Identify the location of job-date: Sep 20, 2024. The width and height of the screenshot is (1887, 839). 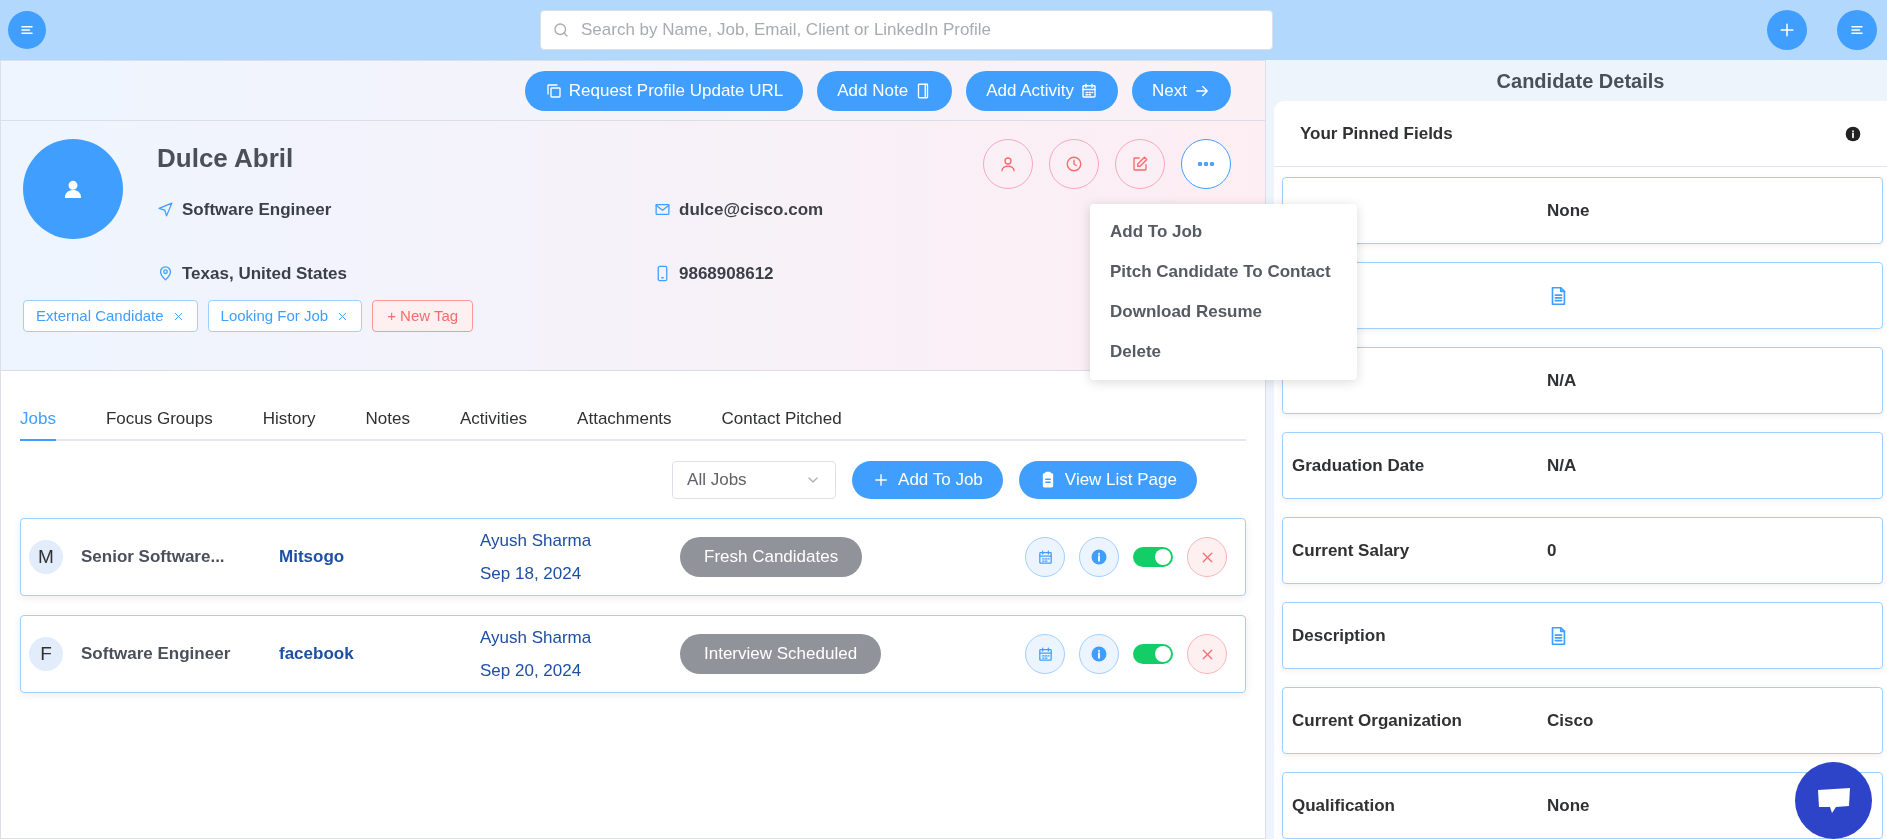
(531, 671).